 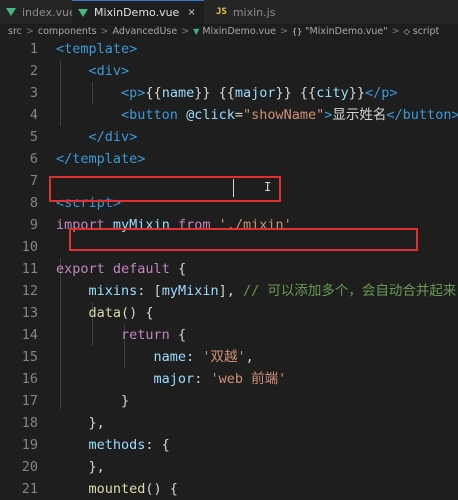 I want to click on line-number: 5, so click(x=33, y=137).